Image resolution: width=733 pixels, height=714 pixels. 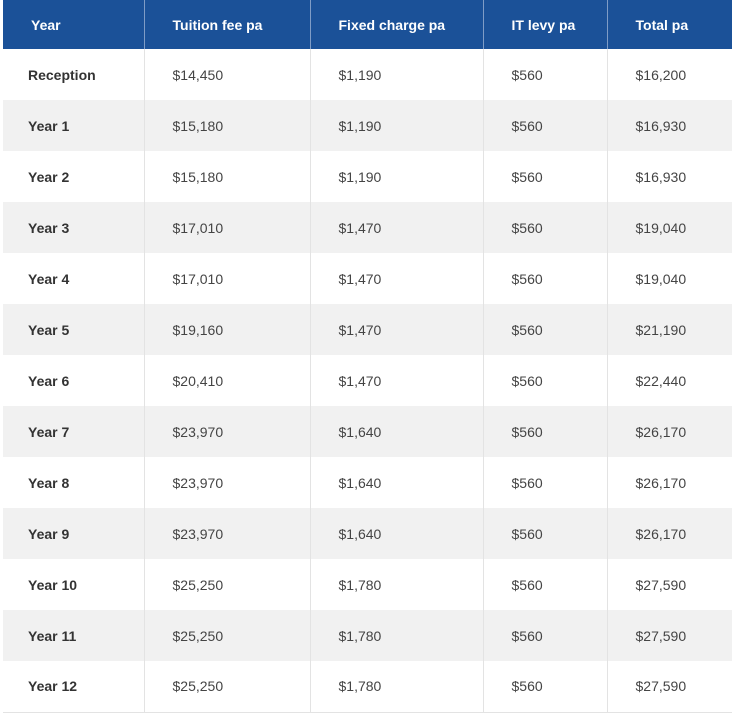 I want to click on cell-tuition-fee: $19,160, so click(x=227, y=329).